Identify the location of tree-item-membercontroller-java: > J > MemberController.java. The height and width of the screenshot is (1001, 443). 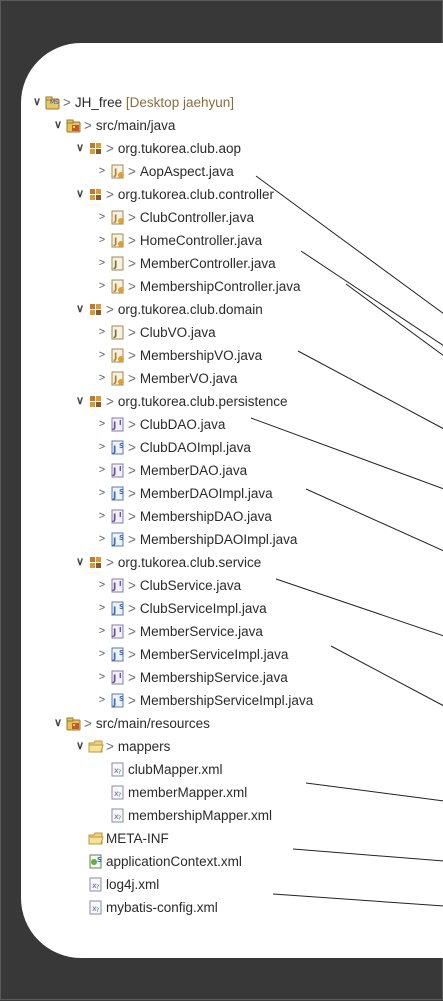
(232, 263).